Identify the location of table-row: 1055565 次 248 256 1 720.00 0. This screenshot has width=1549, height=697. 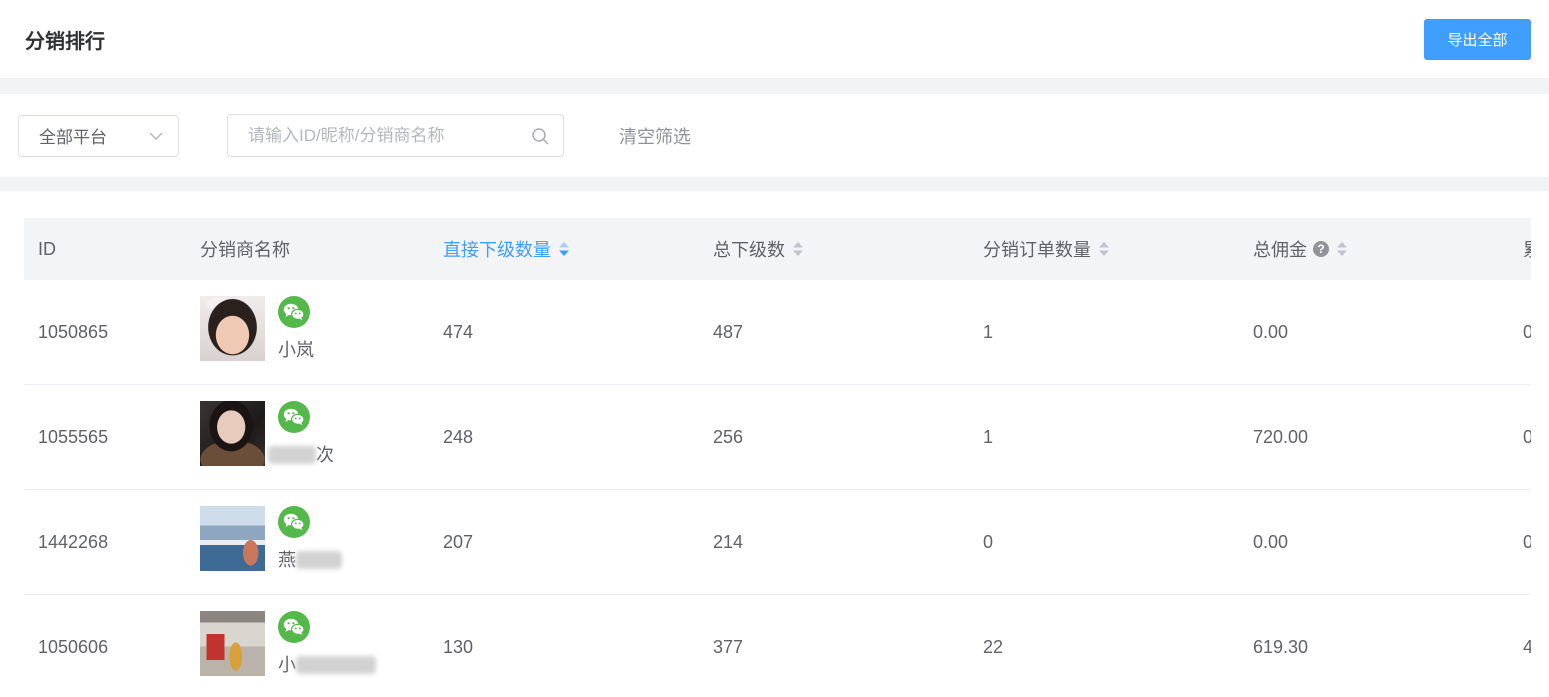
(777, 437).